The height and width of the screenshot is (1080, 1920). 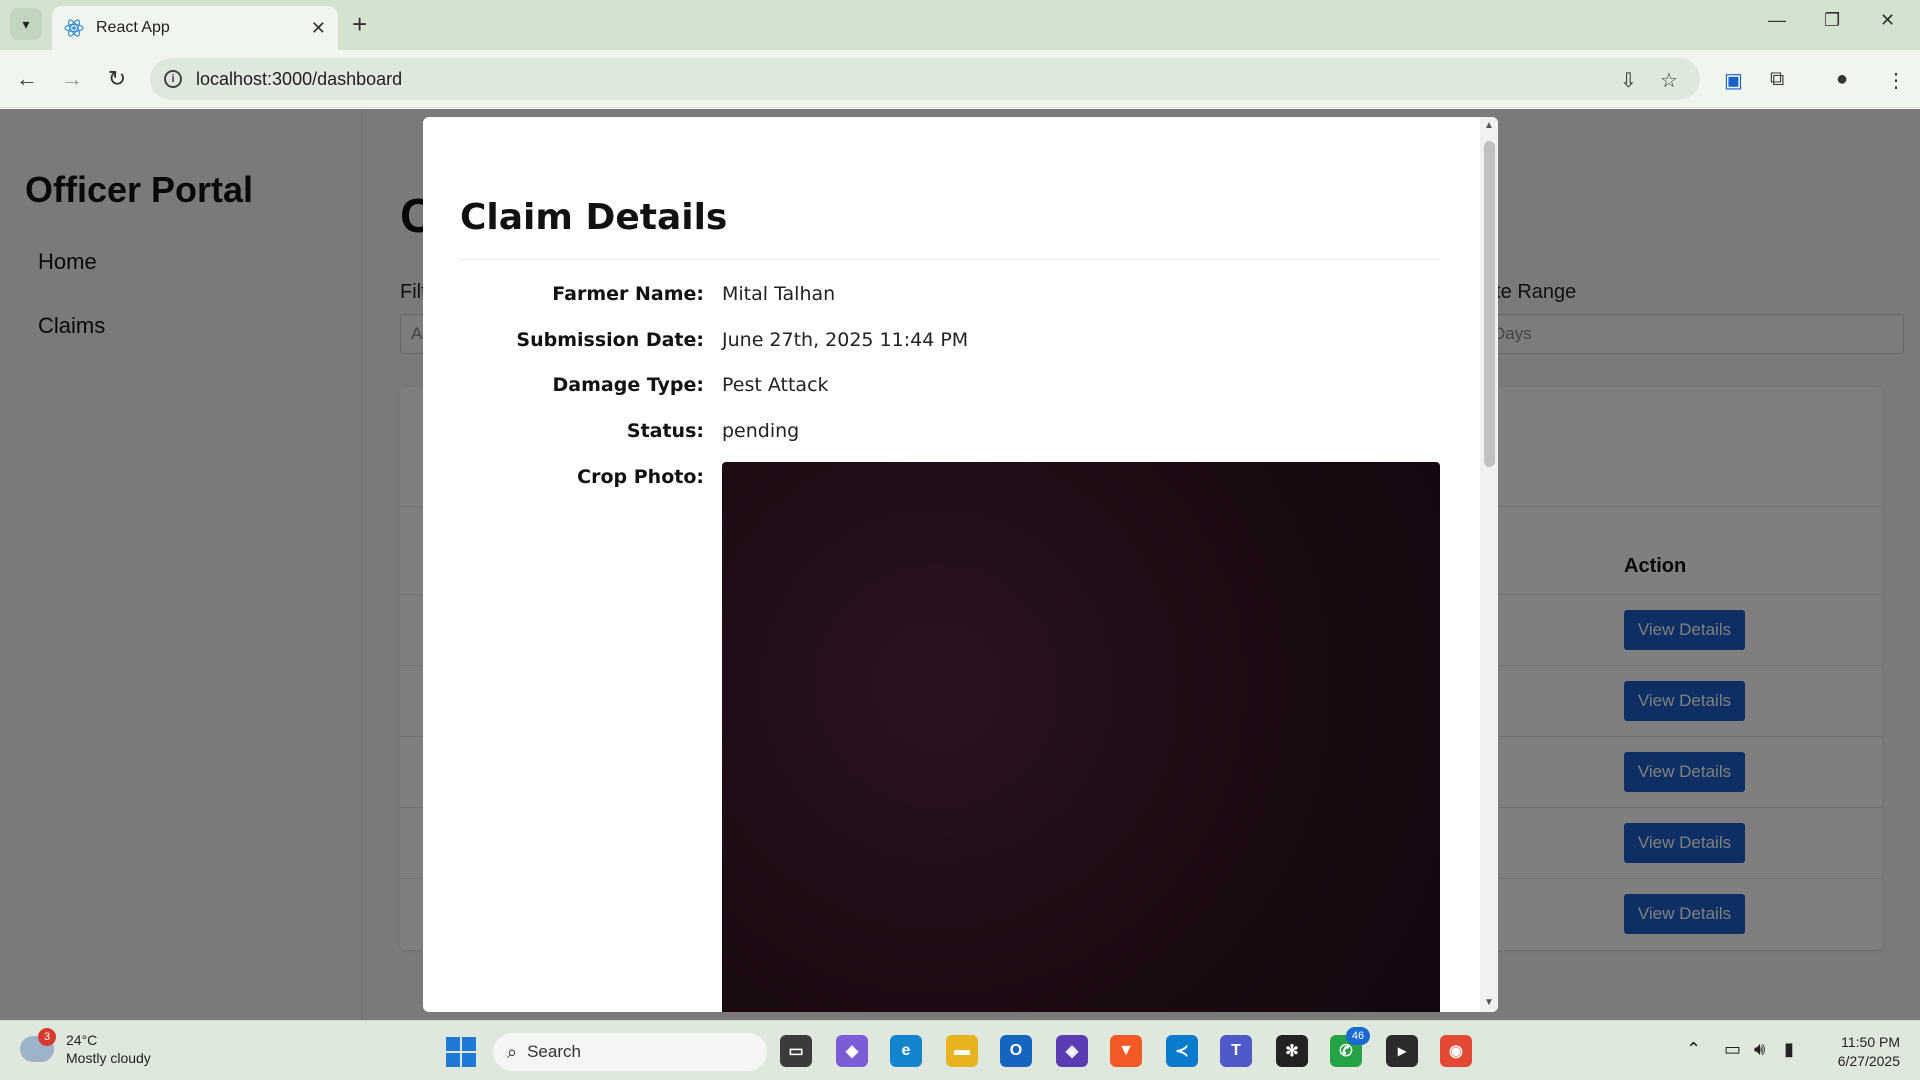 What do you see at coordinates (117, 79) in the screenshot?
I see `reload-button: ↻` at bounding box center [117, 79].